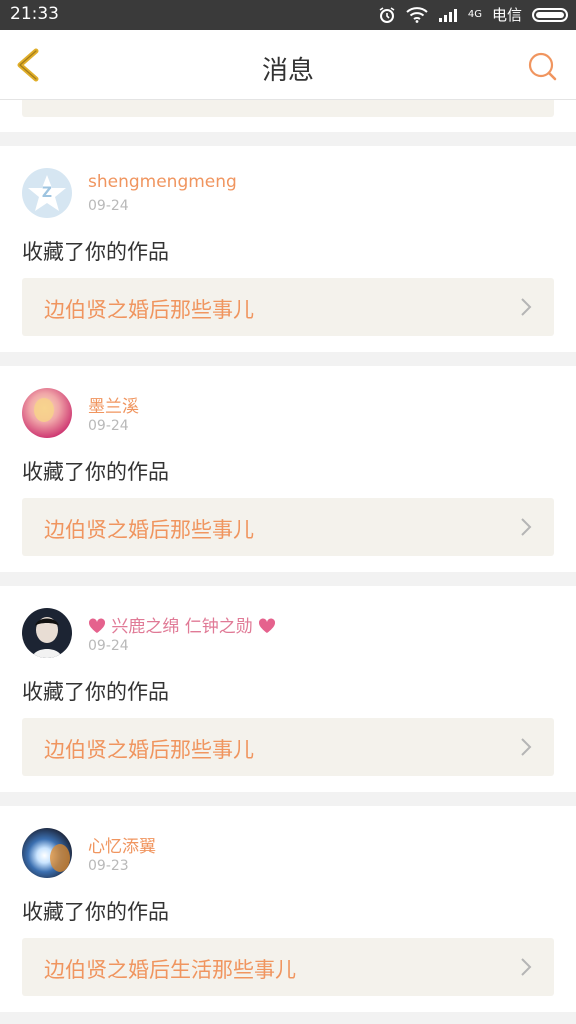 The image size is (576, 1024). I want to click on network-type: 4G, so click(474, 14).